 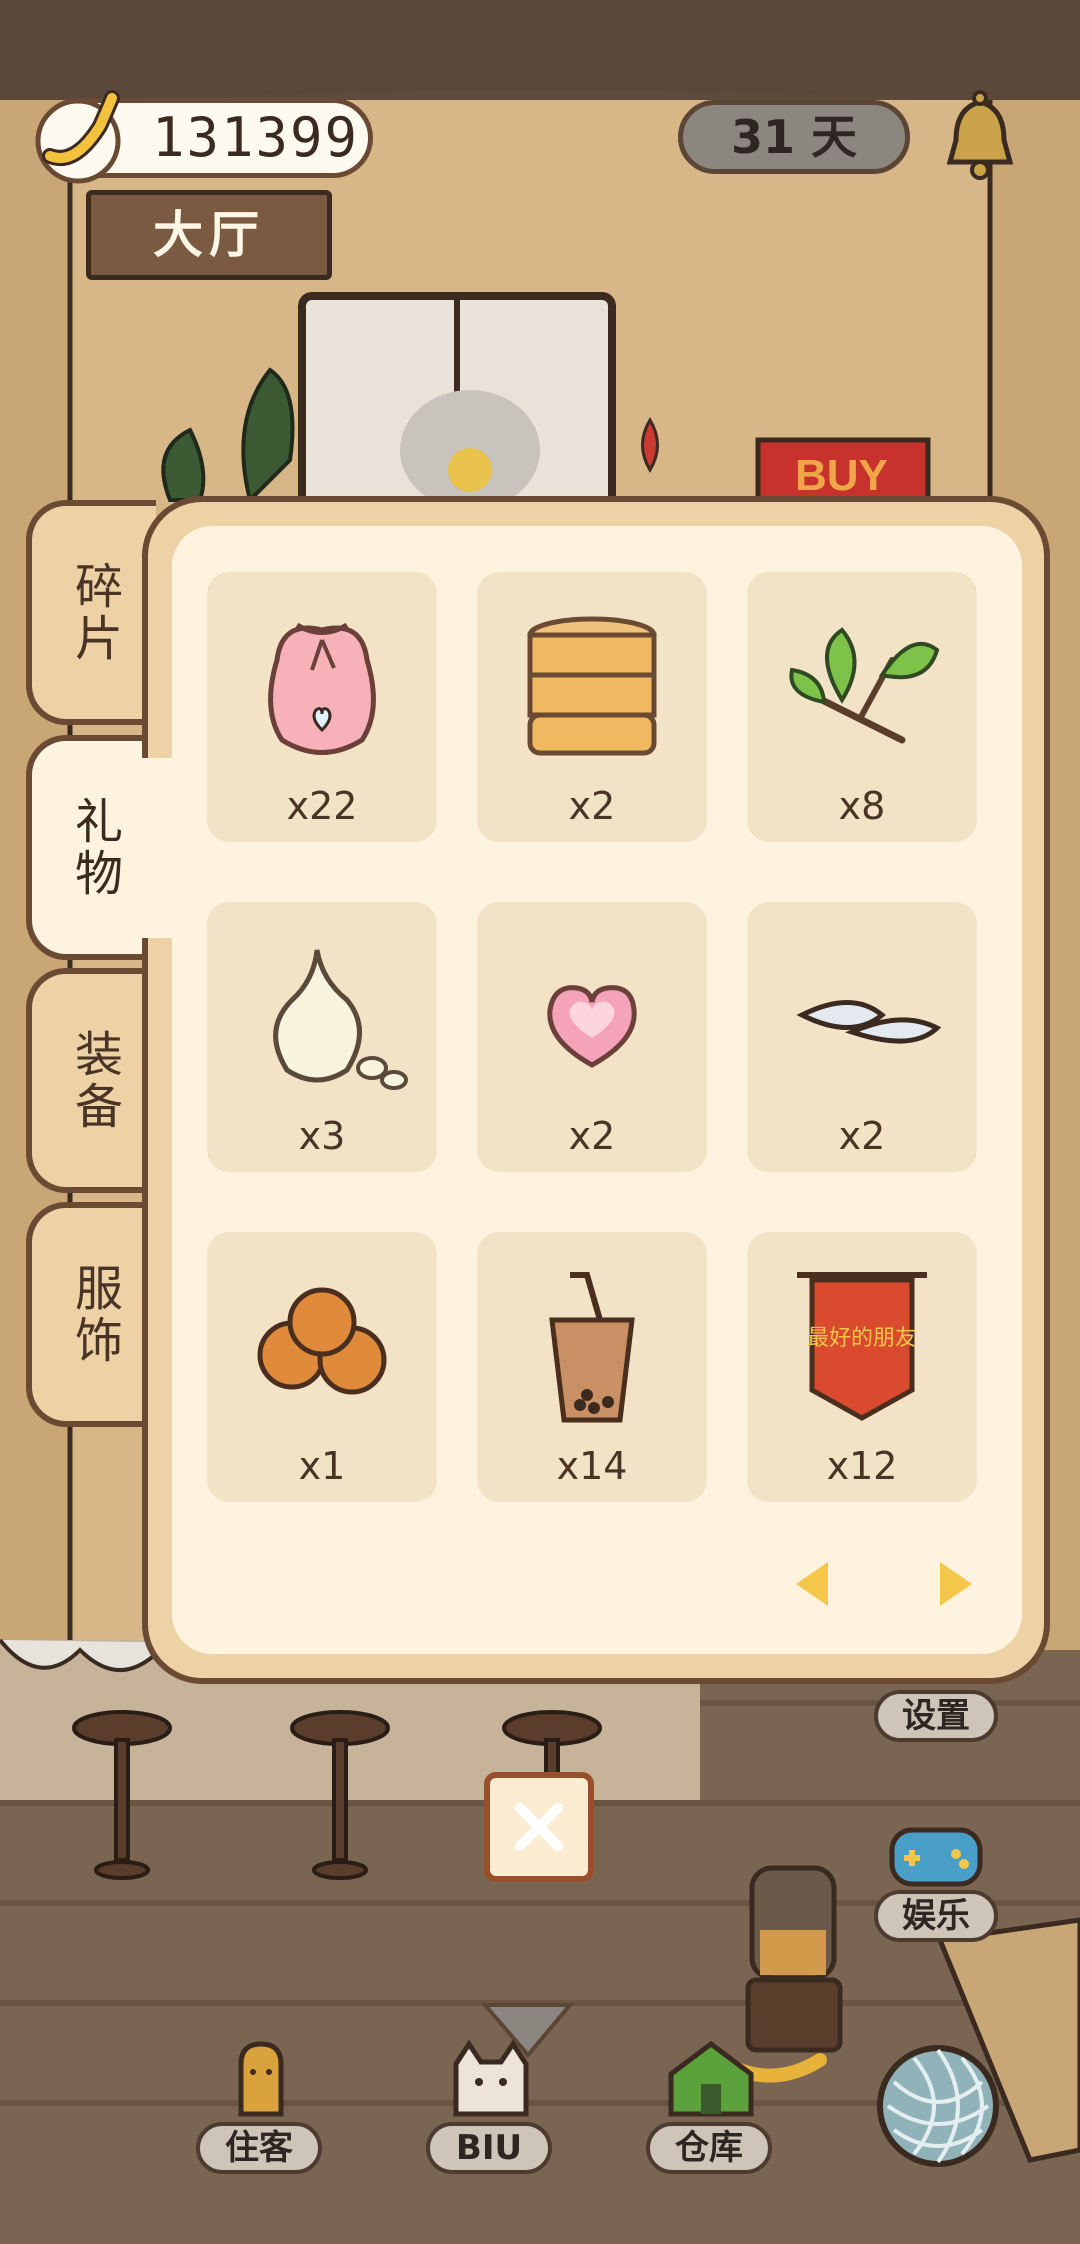 What do you see at coordinates (936, 1916) in the screenshot?
I see `entertainment-label: 娱乐` at bounding box center [936, 1916].